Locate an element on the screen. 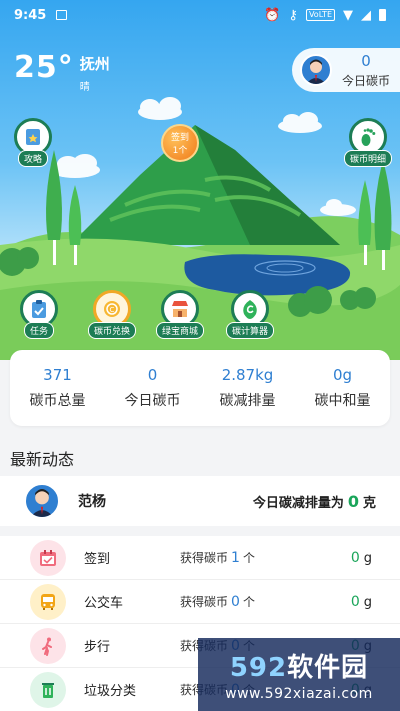 The width and height of the screenshot is (400, 711). earn-value: 0 is located at coordinates (235, 602).